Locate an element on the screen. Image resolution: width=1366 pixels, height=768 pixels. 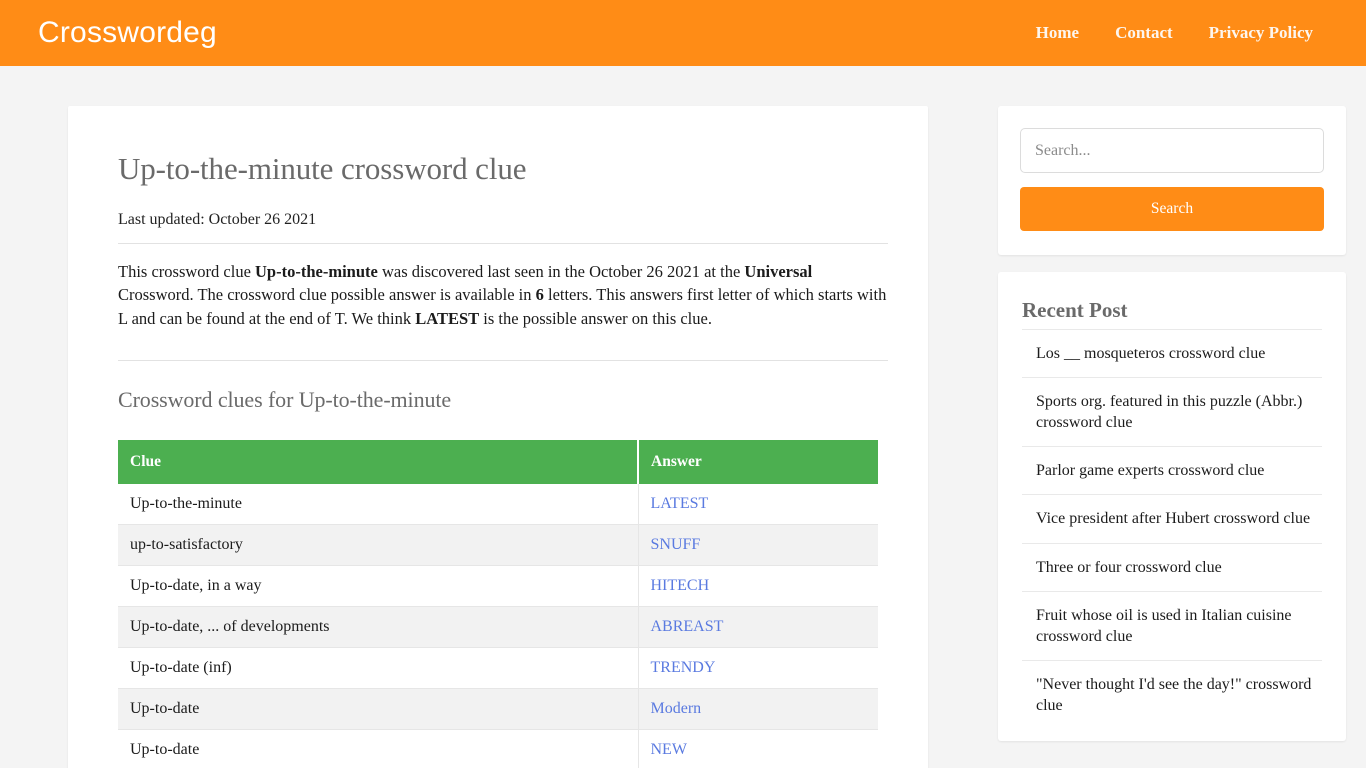
section-title: Crossword clues for Up-to-the-minute is located at coordinates (285, 400).